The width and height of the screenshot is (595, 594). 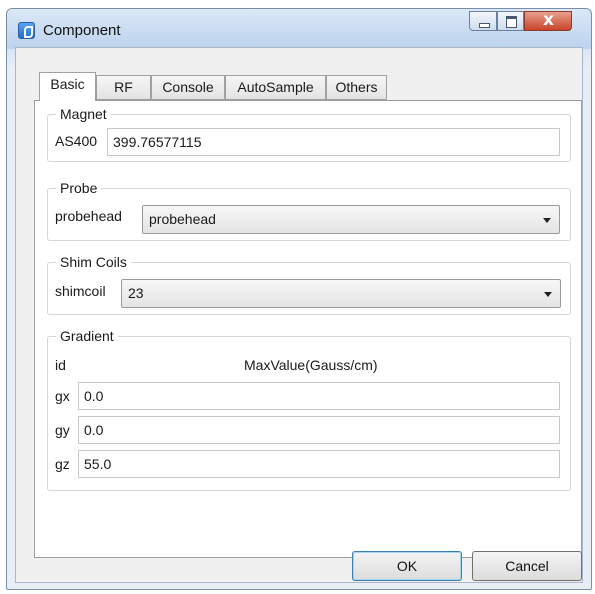 What do you see at coordinates (333, 142) in the screenshot?
I see `magnet-value-input: 399.76577115` at bounding box center [333, 142].